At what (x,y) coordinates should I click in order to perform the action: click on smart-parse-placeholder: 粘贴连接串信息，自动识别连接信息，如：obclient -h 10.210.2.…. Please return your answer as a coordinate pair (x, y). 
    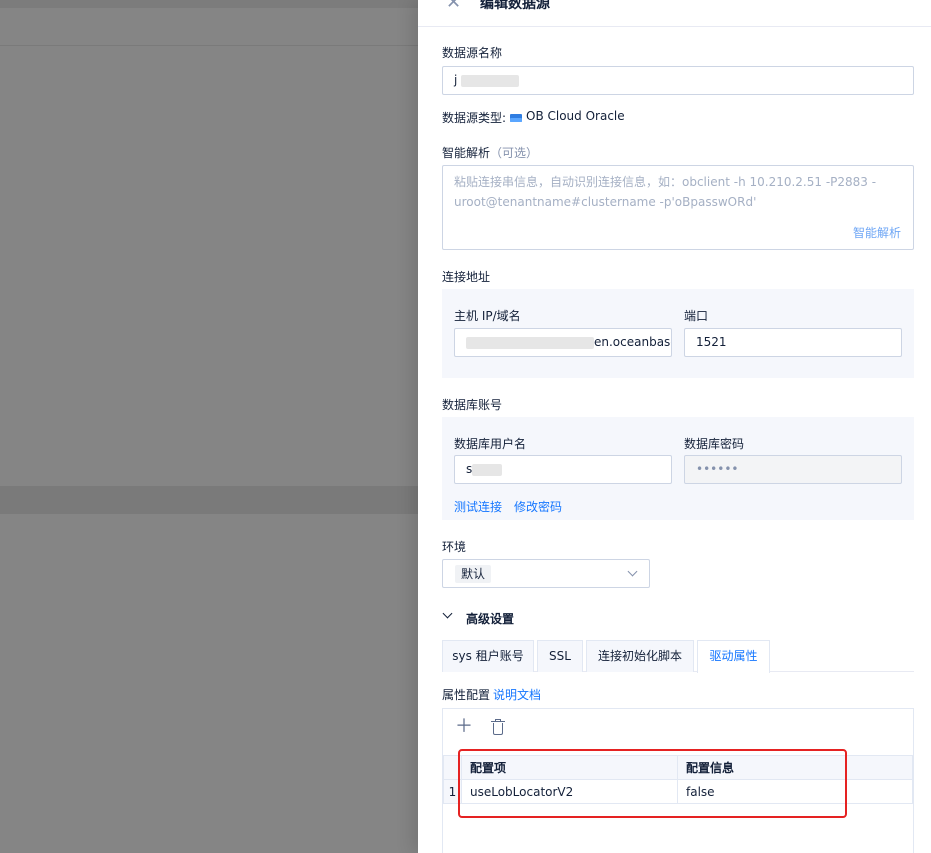
    Looking at the image, I should click on (665, 192).